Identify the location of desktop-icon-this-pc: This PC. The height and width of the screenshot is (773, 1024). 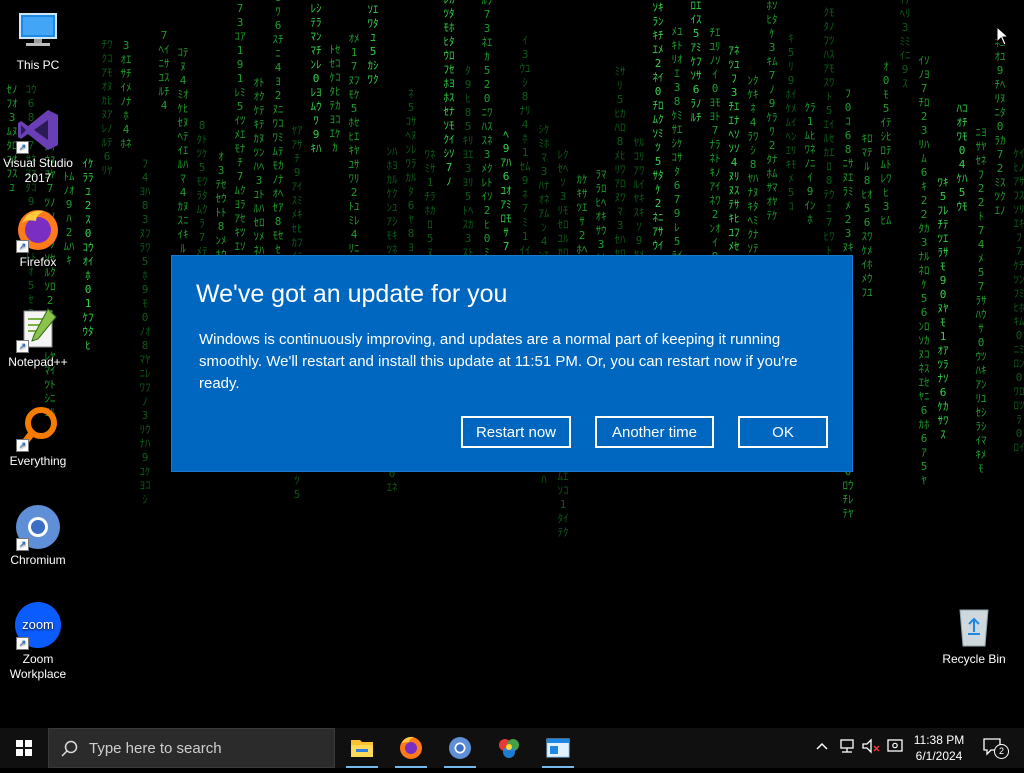
(38, 40).